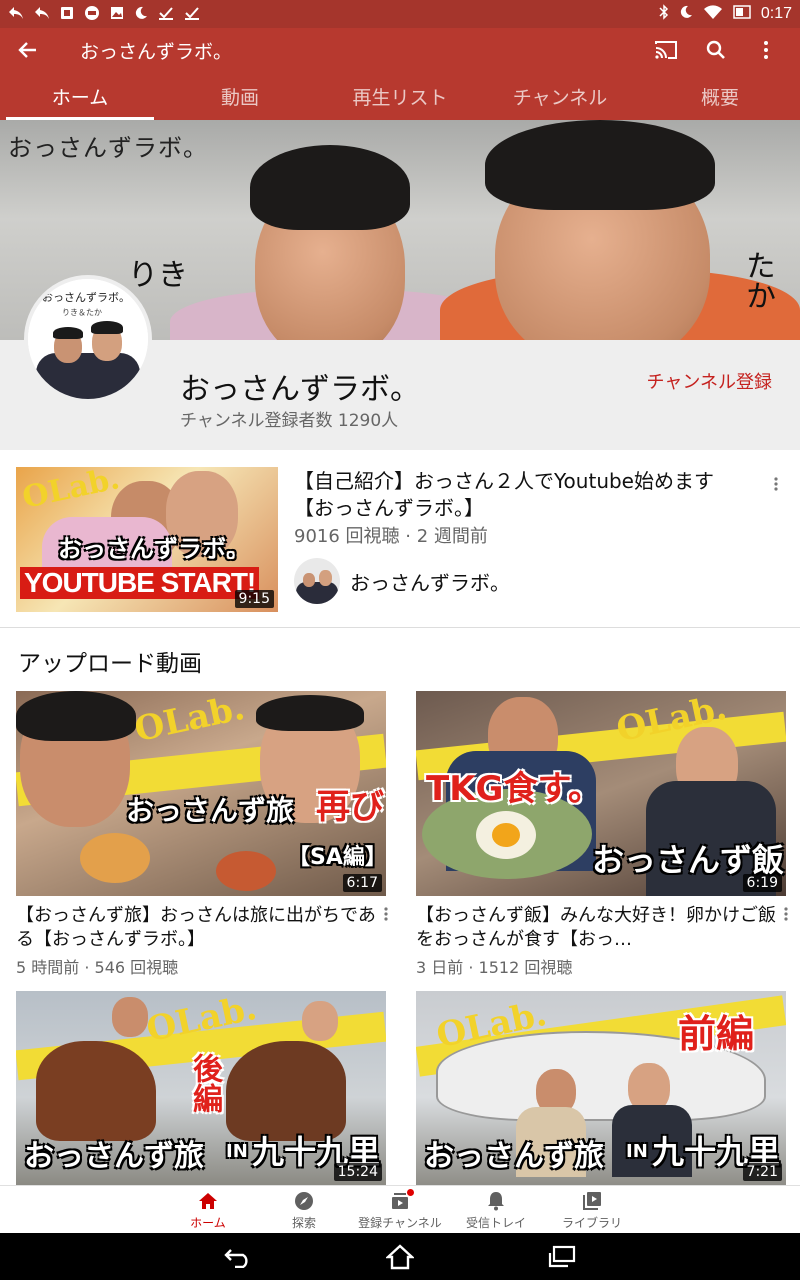 The height and width of the screenshot is (1280, 800). Describe the element at coordinates (664, 14) in the screenshot. I see `bluetooth-icon` at that location.